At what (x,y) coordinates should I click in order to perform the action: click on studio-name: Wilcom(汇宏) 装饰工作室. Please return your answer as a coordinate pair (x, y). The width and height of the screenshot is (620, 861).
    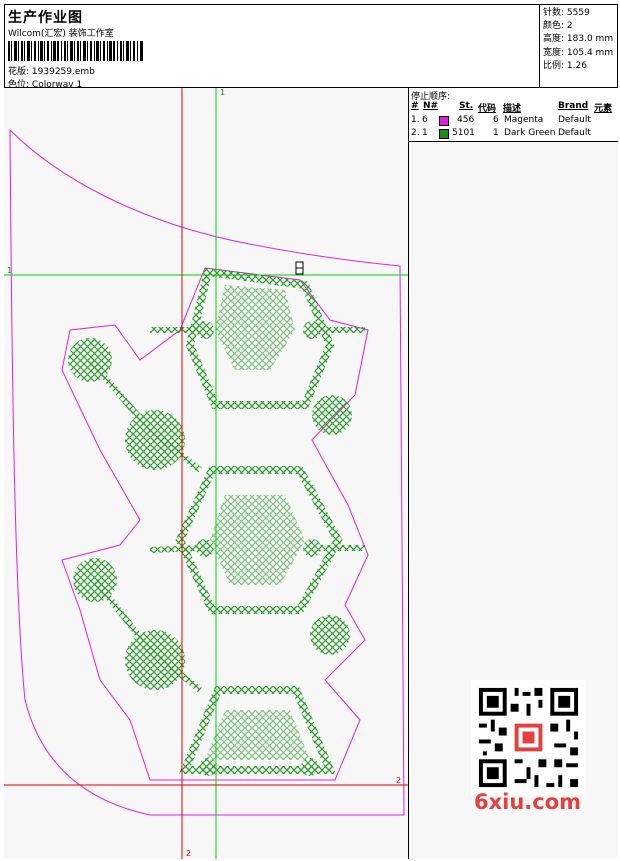
    Looking at the image, I should click on (61, 34).